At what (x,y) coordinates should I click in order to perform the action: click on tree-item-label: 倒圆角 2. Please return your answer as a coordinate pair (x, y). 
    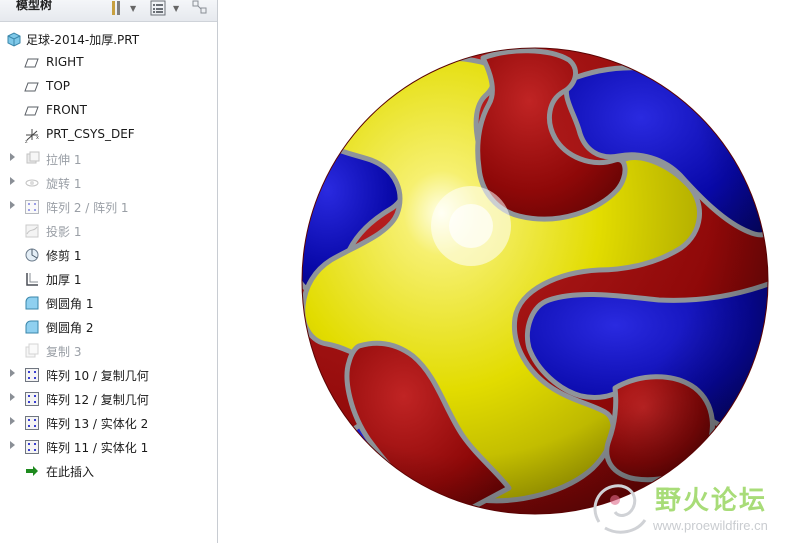
    Looking at the image, I should click on (70, 328).